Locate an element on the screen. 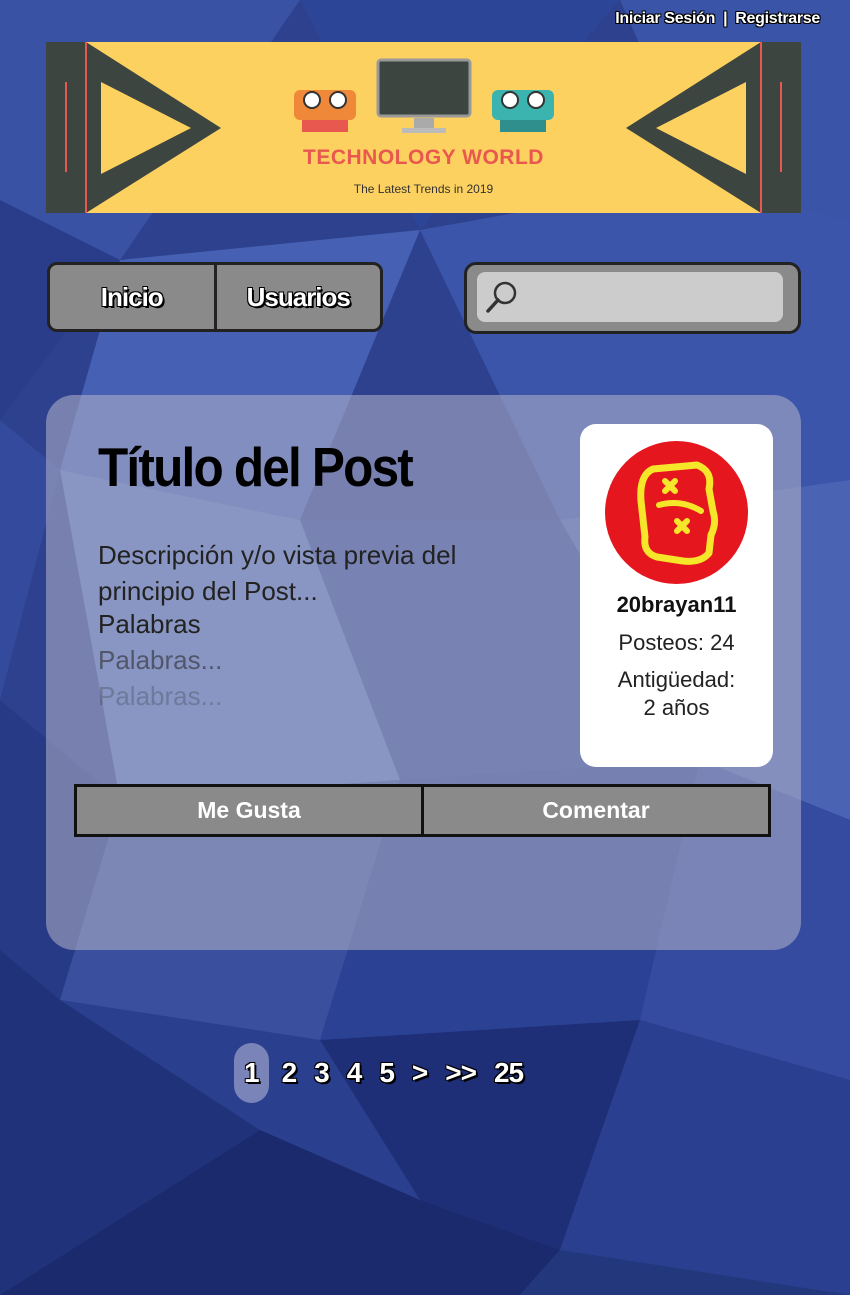 The width and height of the screenshot is (850, 1295). author-age-label: Antigüedad: is located at coordinates (676, 679).